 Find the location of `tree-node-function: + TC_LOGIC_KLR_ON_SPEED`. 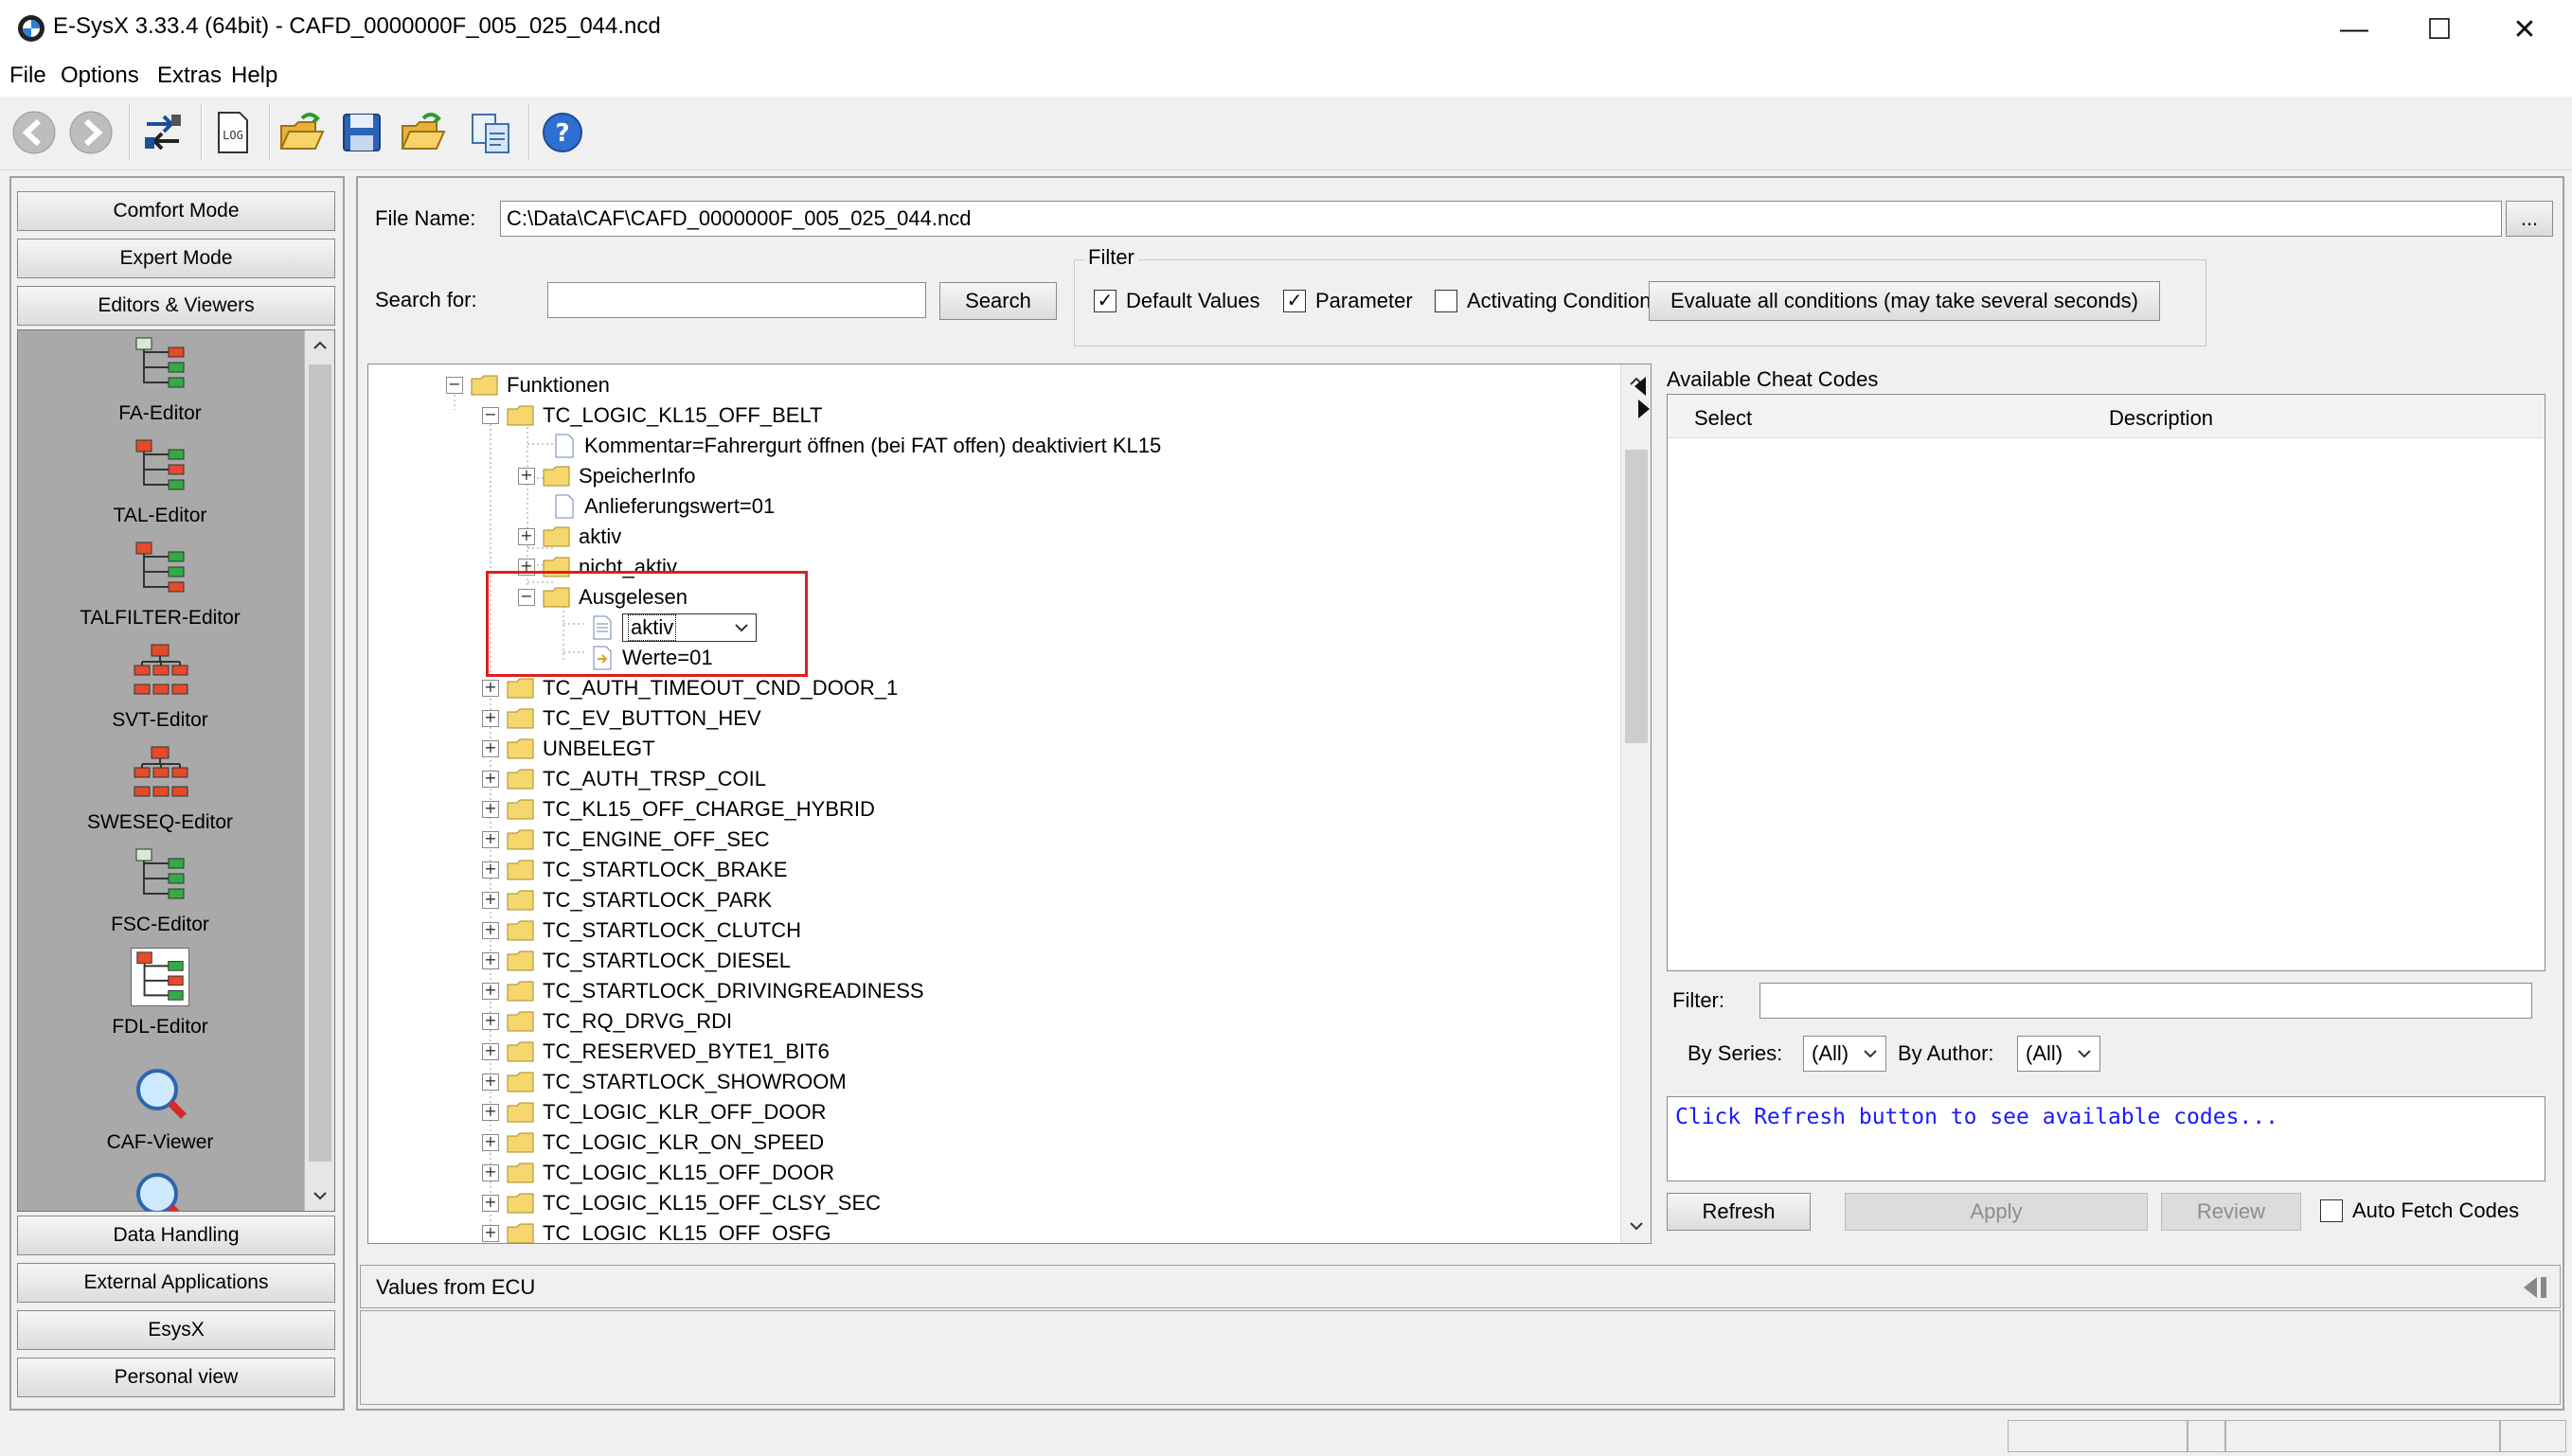

tree-node-function: + TC_LOGIC_KLR_ON_SPEED is located at coordinates (653, 1143).